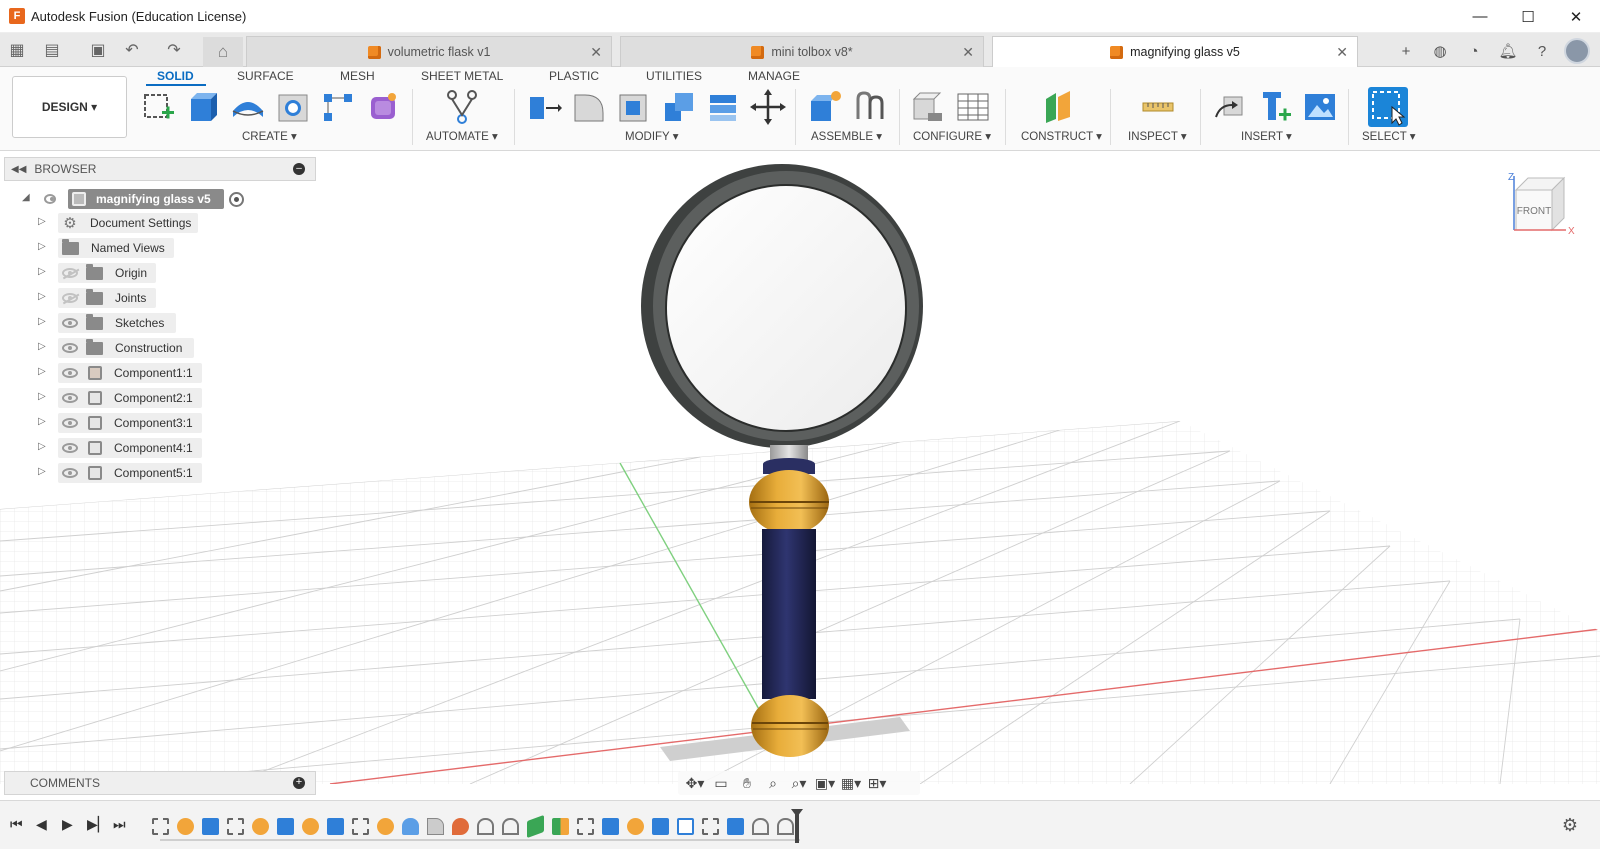 This screenshot has width=1600, height=849. I want to click on extrude-icon, so click(203, 107).